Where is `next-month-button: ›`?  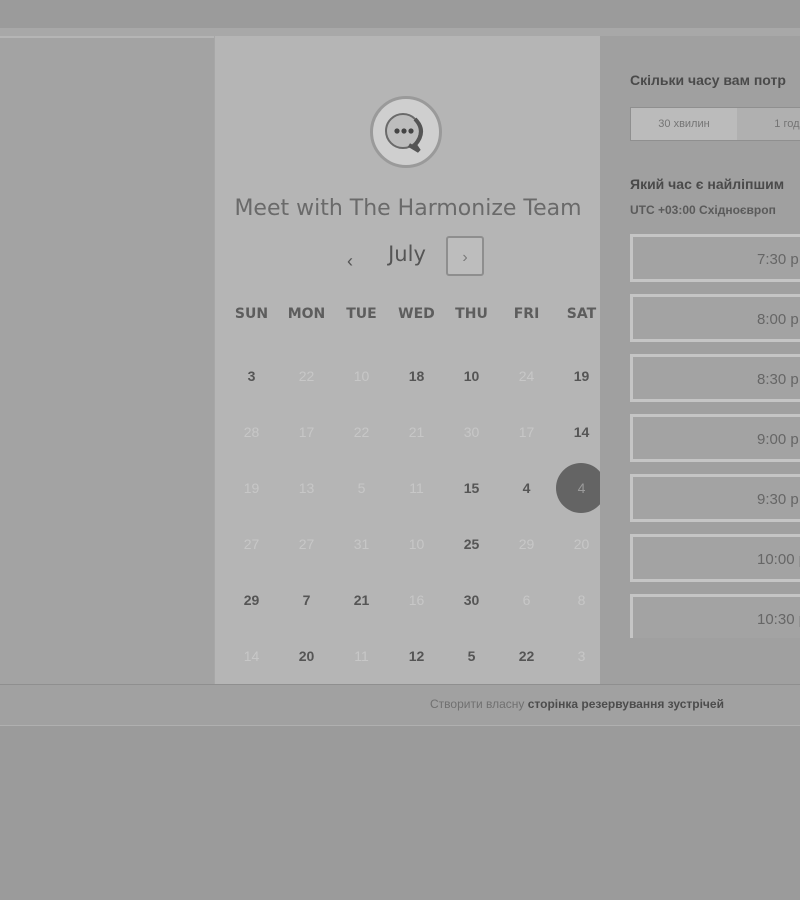 next-month-button: › is located at coordinates (465, 256).